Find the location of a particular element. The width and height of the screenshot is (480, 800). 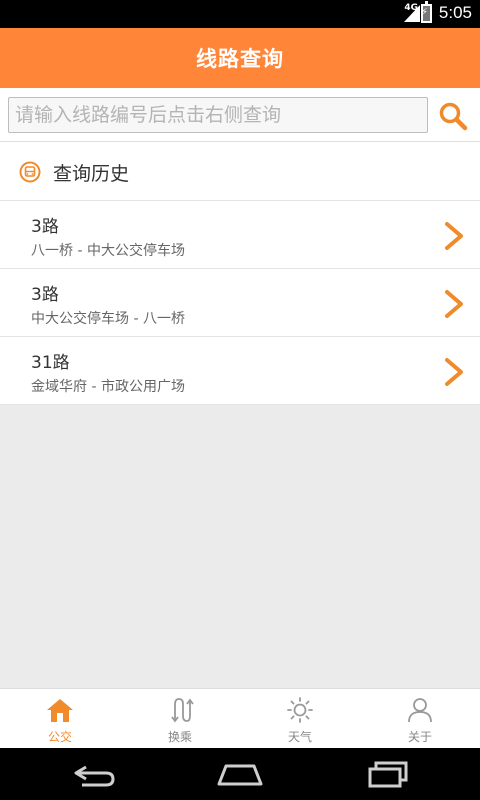

history-header: 查询历史 is located at coordinates (240, 171).